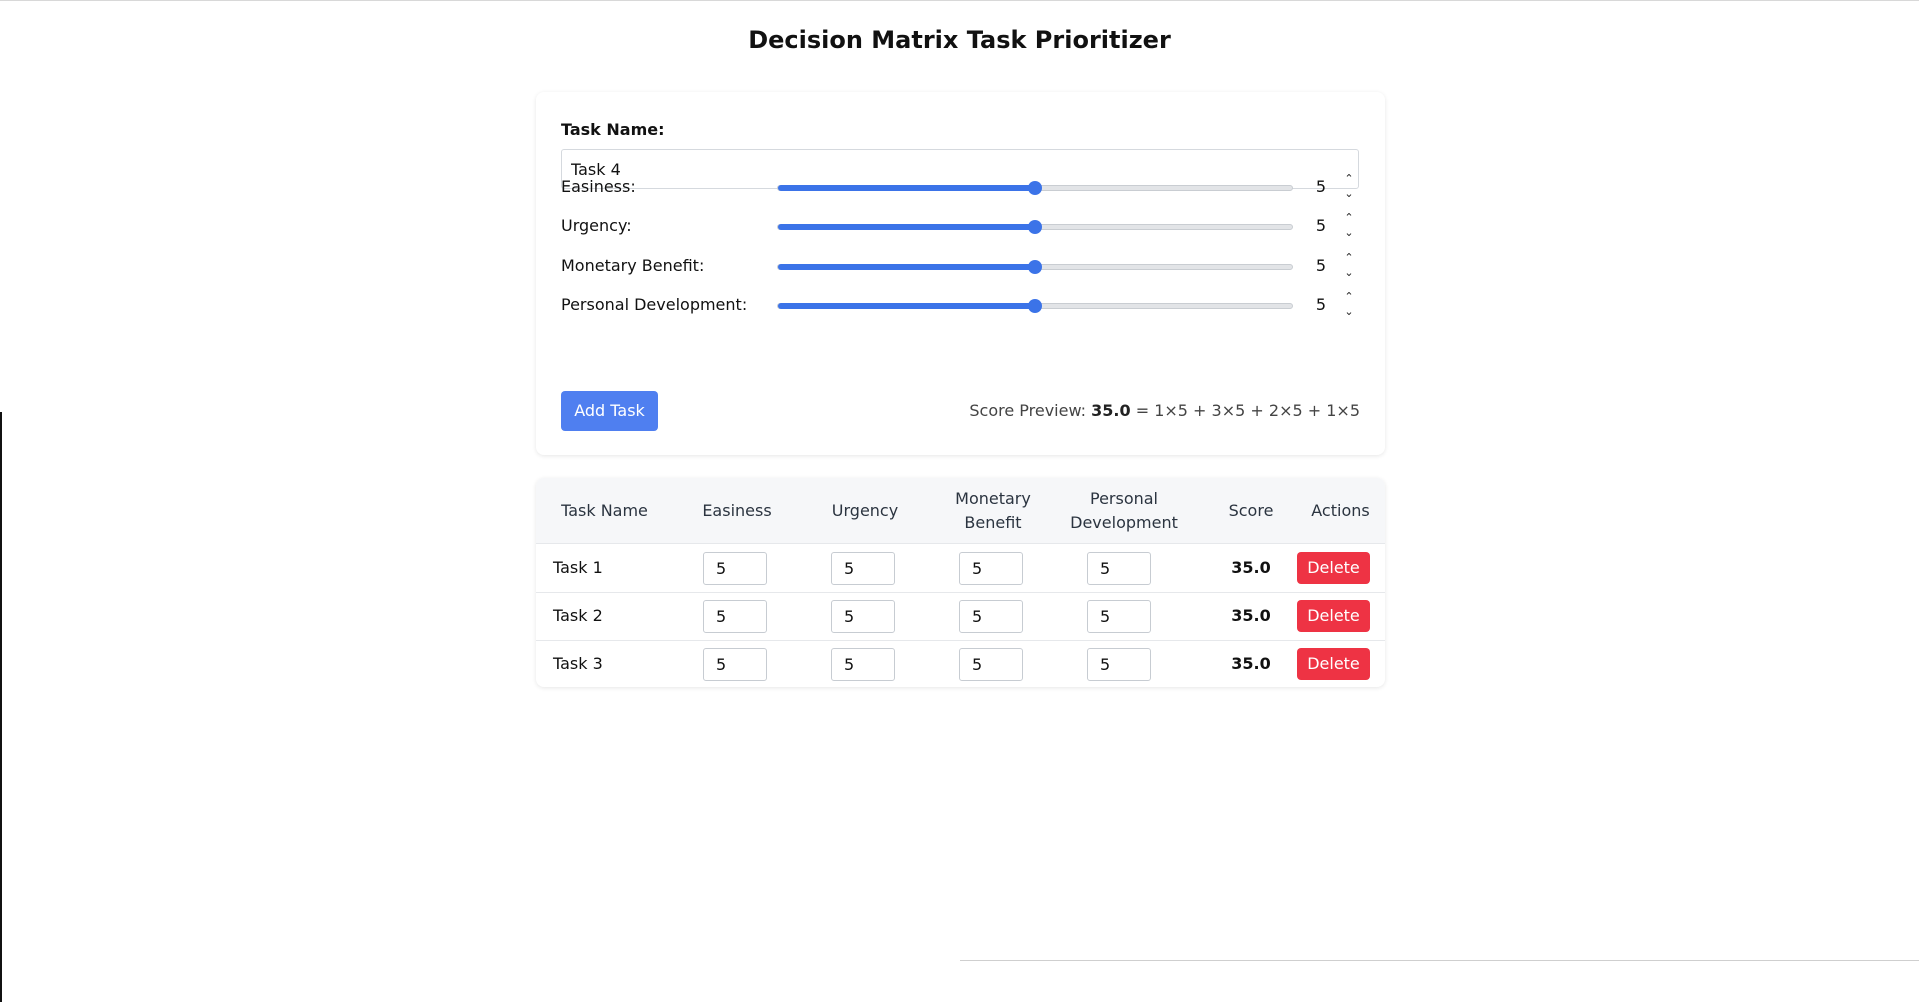 This screenshot has height=1002, width=1919. I want to click on easiness-label: Easiness:, so click(598, 186).